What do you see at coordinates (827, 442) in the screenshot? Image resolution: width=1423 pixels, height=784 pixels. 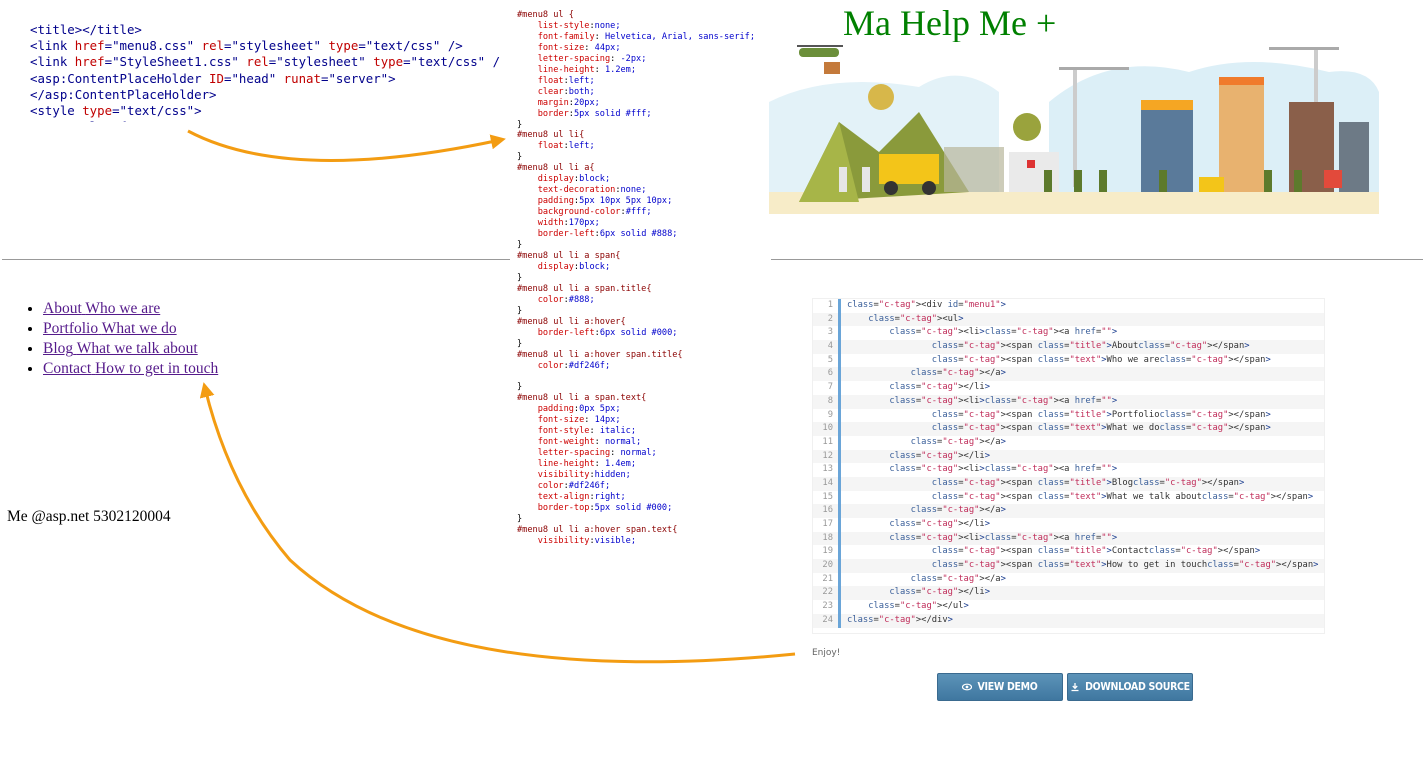 I see `line-number: 11` at bounding box center [827, 442].